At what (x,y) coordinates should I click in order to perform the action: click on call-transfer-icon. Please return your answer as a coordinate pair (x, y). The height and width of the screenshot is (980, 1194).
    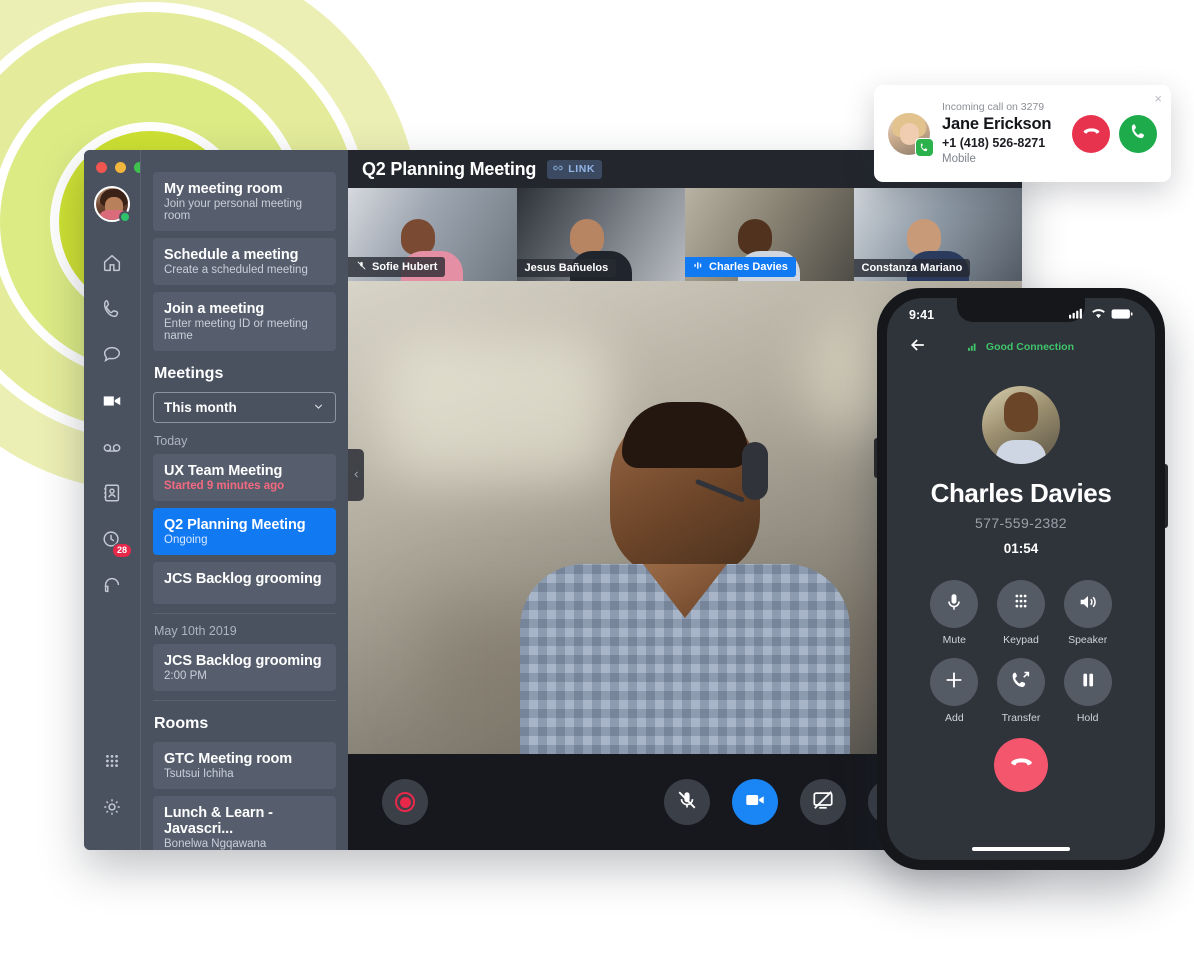
    Looking at the image, I should click on (1021, 682).